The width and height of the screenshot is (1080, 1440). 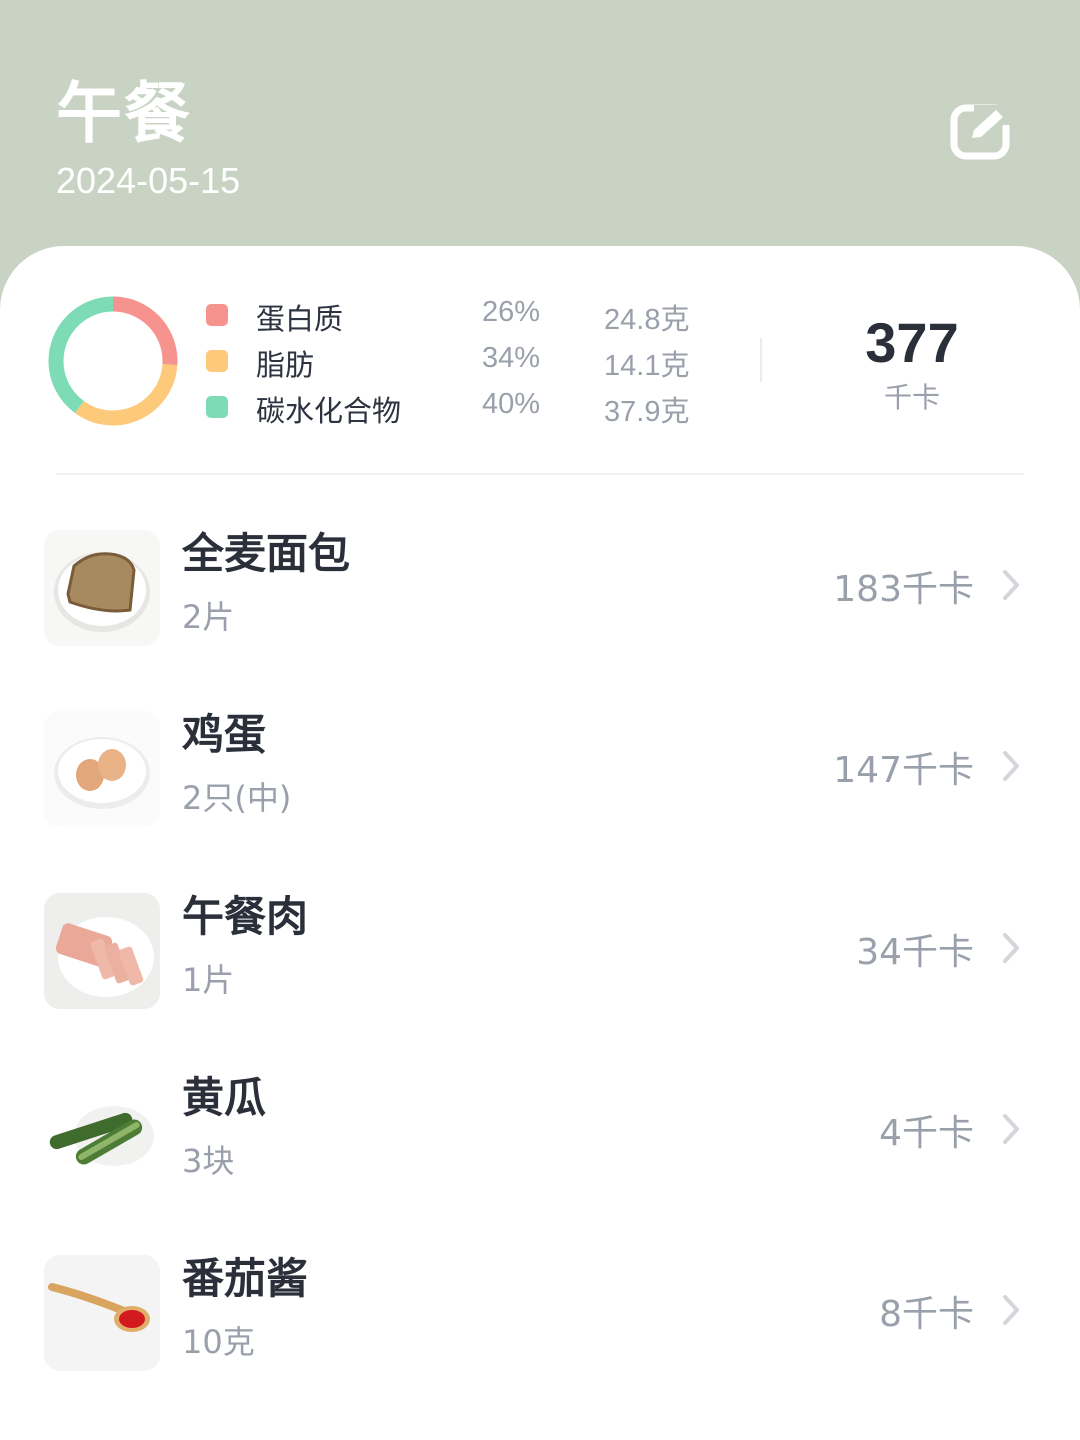 What do you see at coordinates (102, 769) in the screenshot?
I see `eggs-image` at bounding box center [102, 769].